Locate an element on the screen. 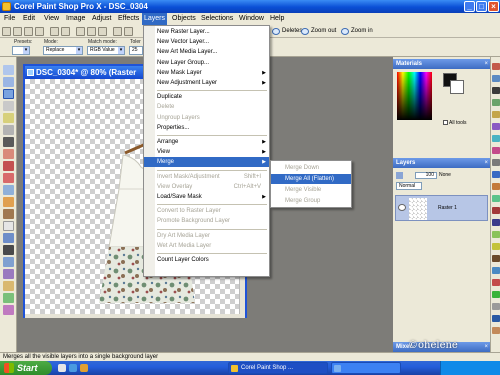 The height and width of the screenshot is (375, 500). background-color-swatch is located at coordinates (457, 87).